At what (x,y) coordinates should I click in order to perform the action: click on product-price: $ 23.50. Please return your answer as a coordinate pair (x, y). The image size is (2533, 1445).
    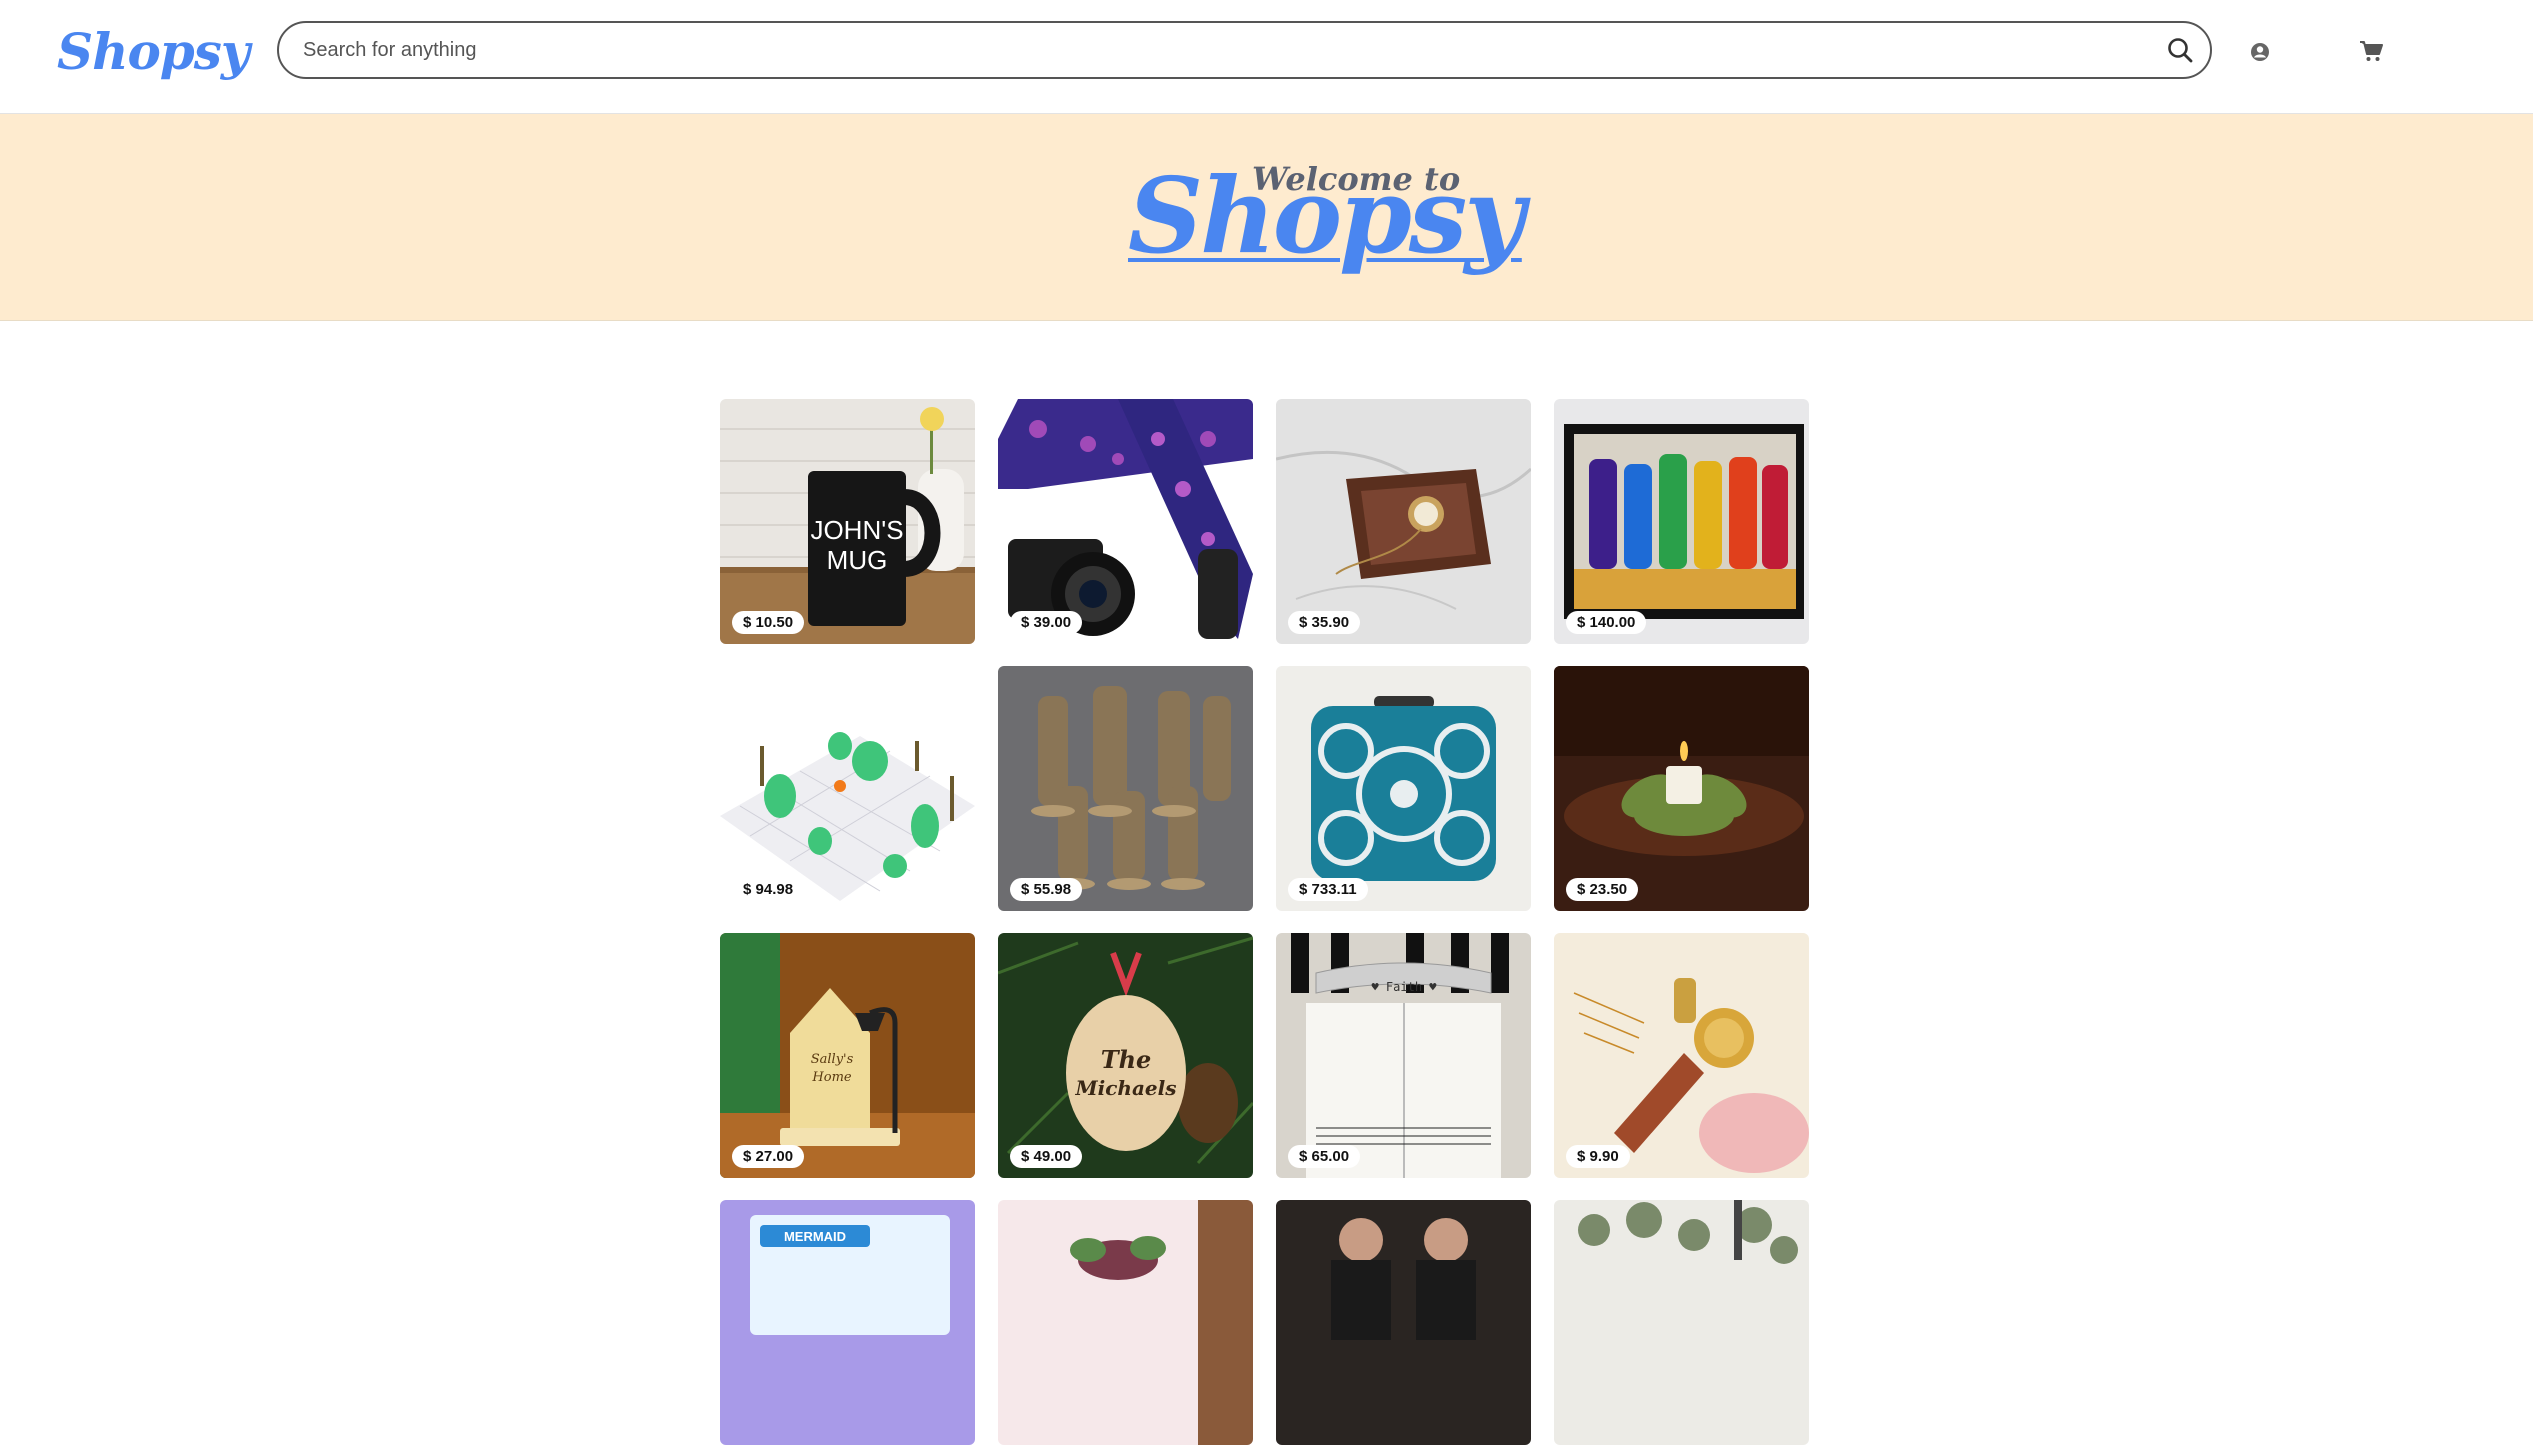
    Looking at the image, I should click on (1602, 889).